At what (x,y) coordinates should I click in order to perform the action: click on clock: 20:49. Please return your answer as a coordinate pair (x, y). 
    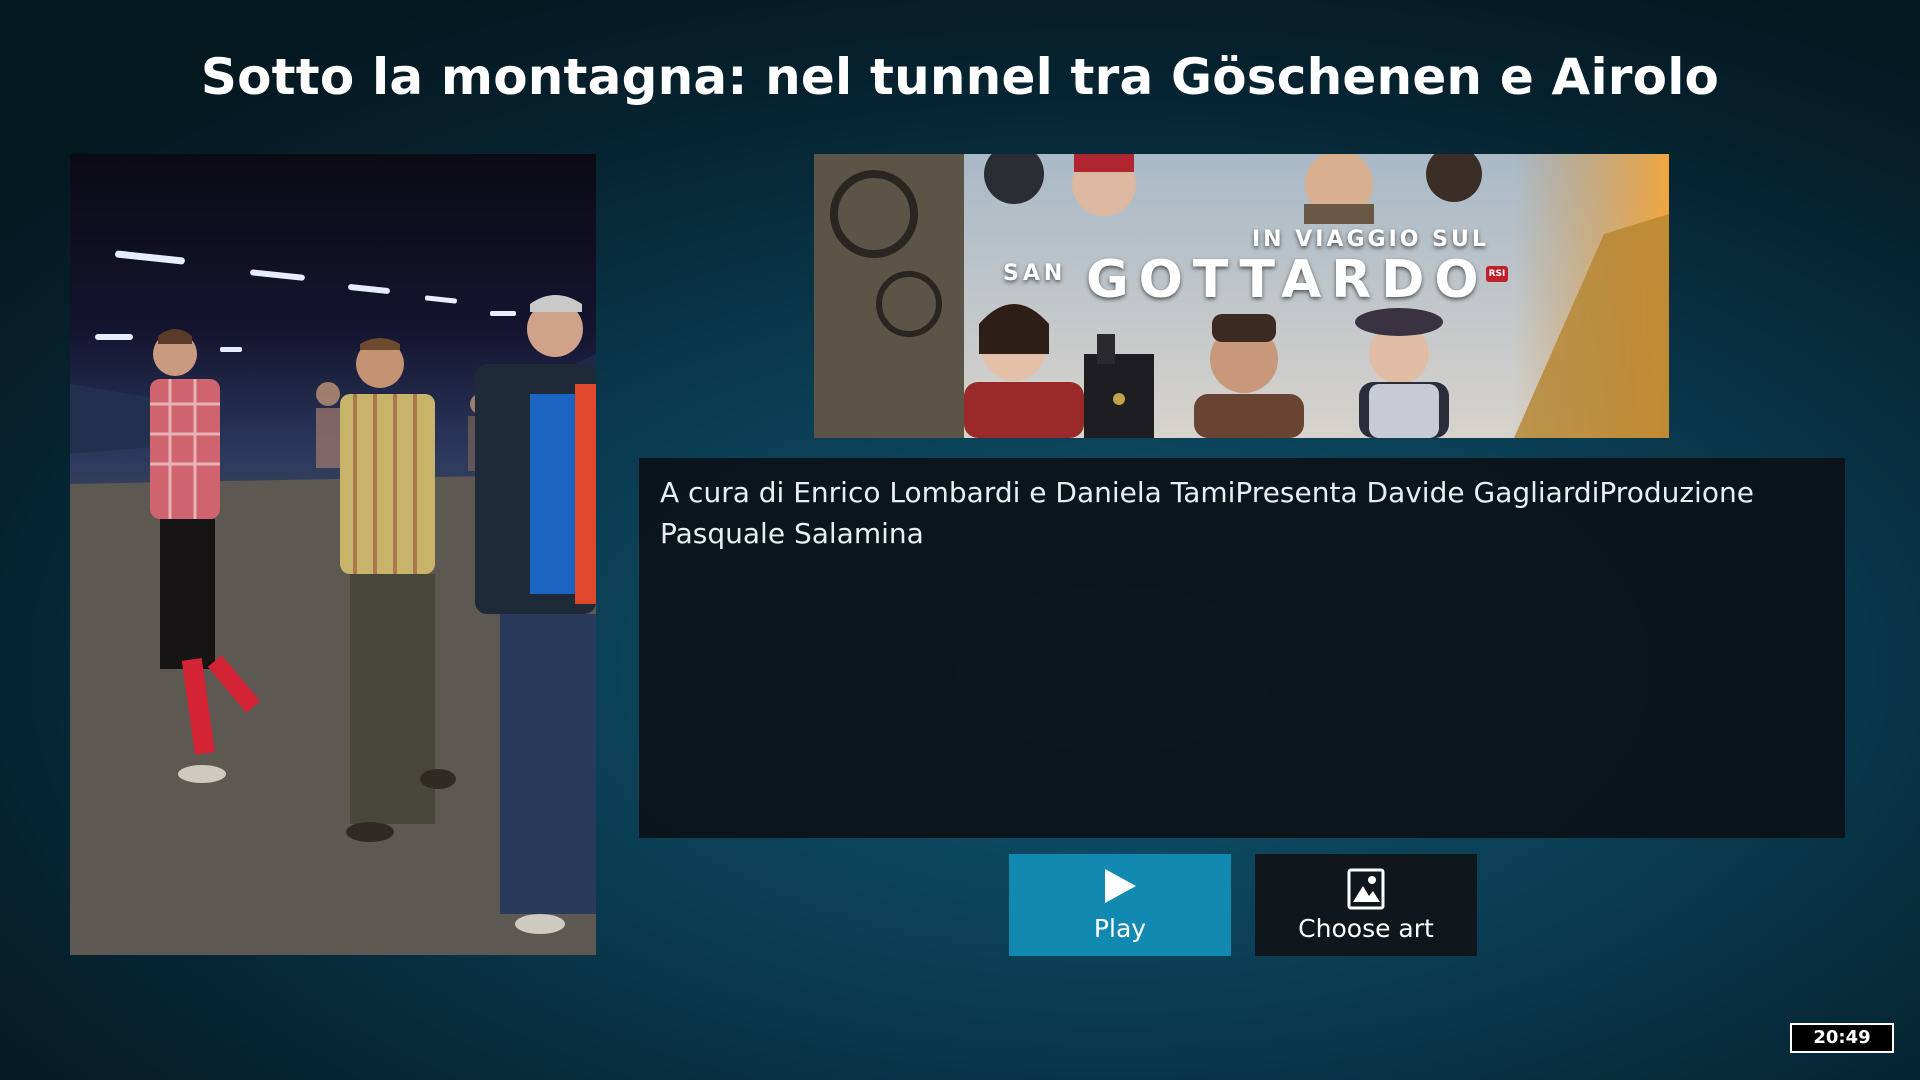
    Looking at the image, I should click on (1842, 1038).